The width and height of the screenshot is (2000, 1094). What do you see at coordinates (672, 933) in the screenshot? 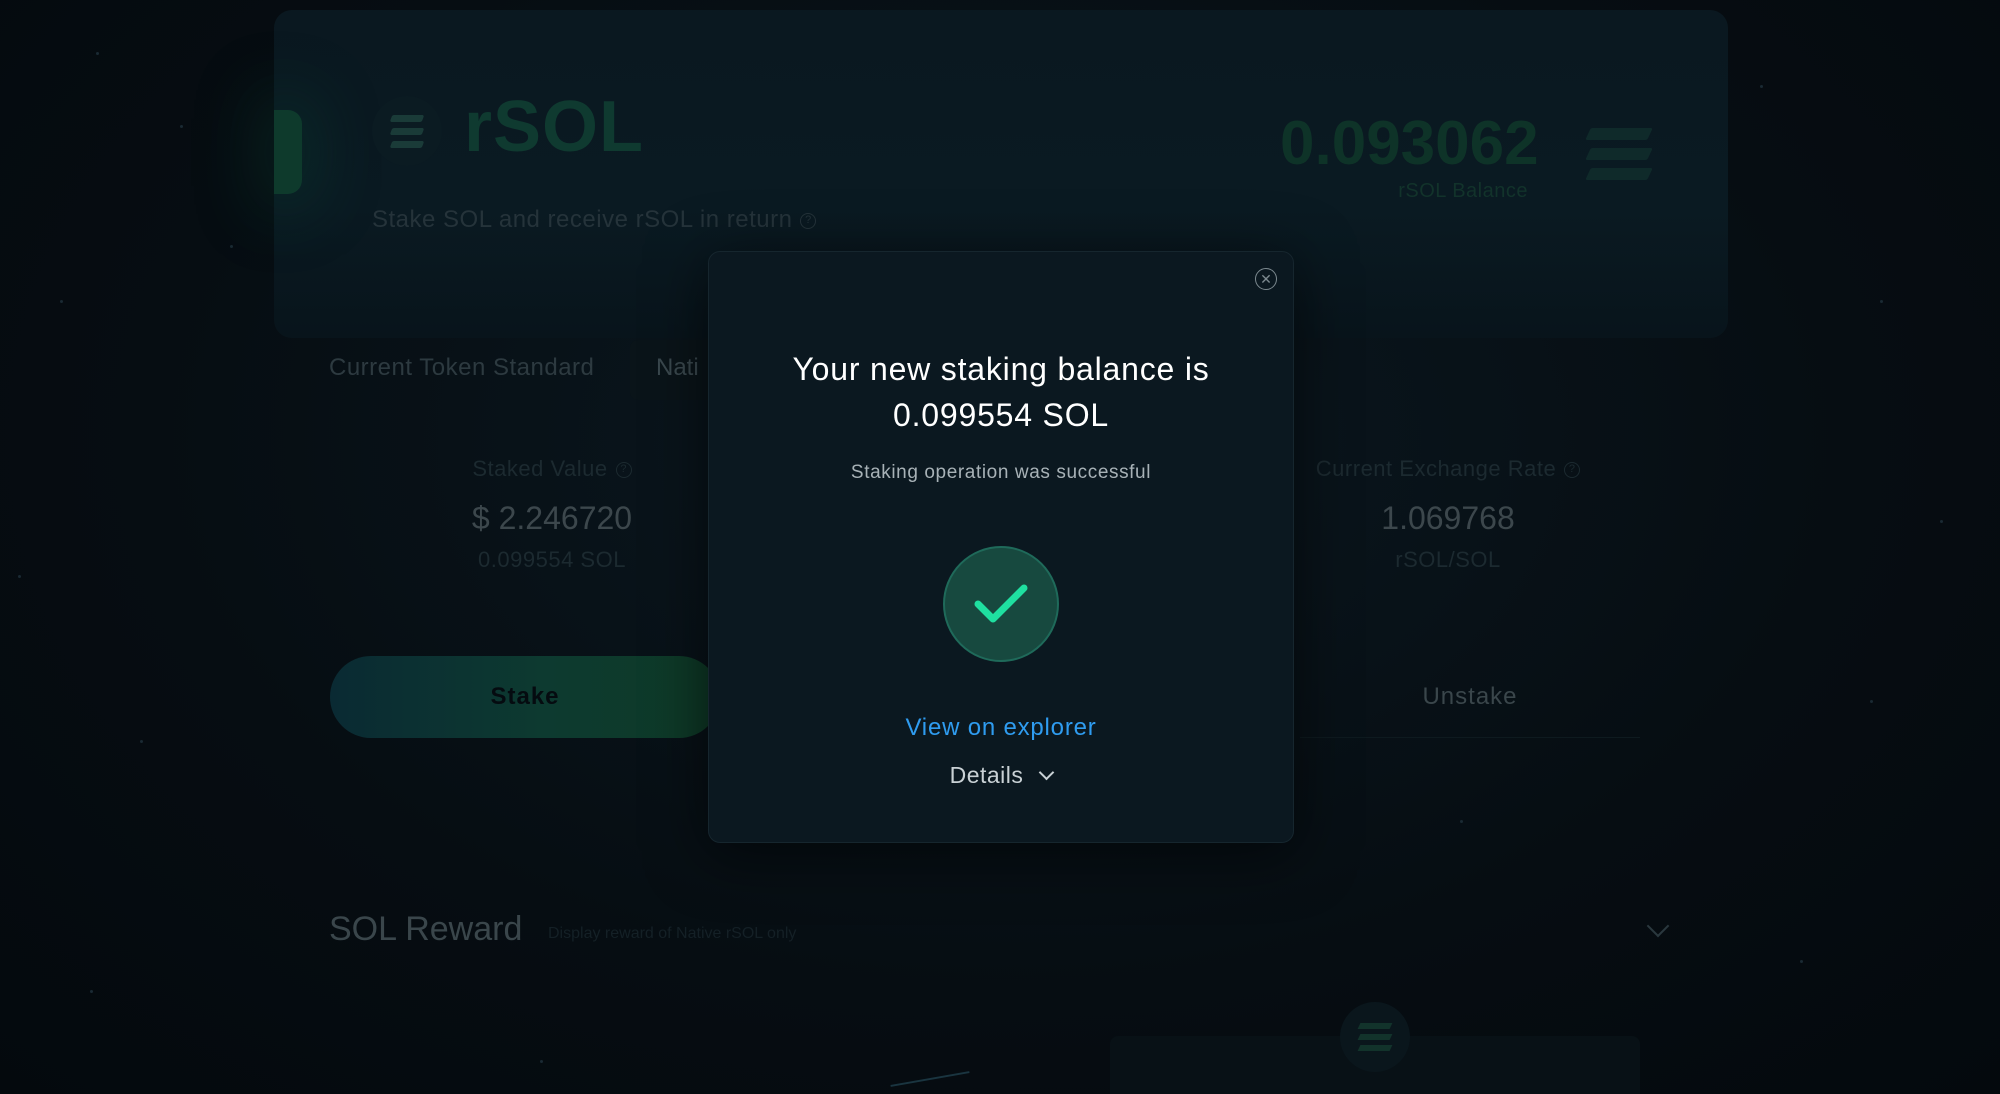
I see `reward-note: Display reward of Native rSOL only` at bounding box center [672, 933].